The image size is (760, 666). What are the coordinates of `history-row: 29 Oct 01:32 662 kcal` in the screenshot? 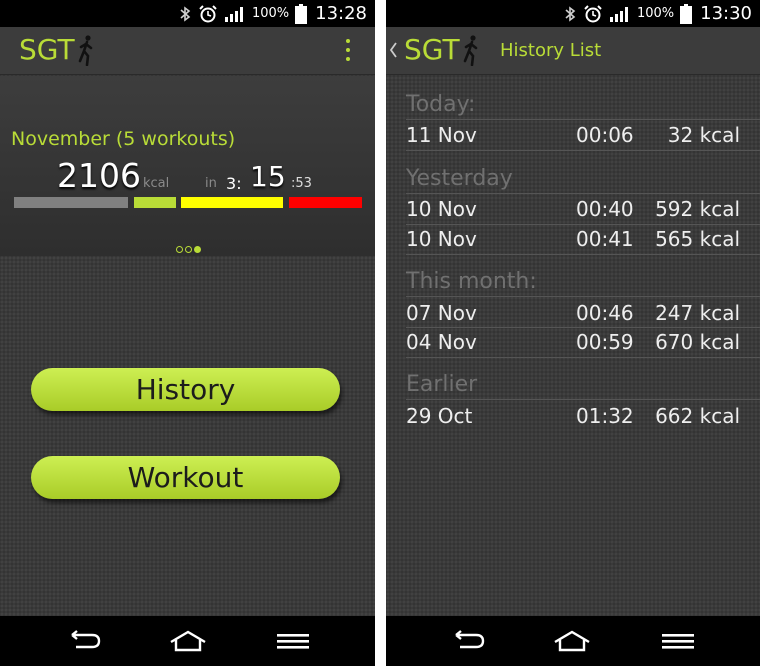 It's located at (583, 416).